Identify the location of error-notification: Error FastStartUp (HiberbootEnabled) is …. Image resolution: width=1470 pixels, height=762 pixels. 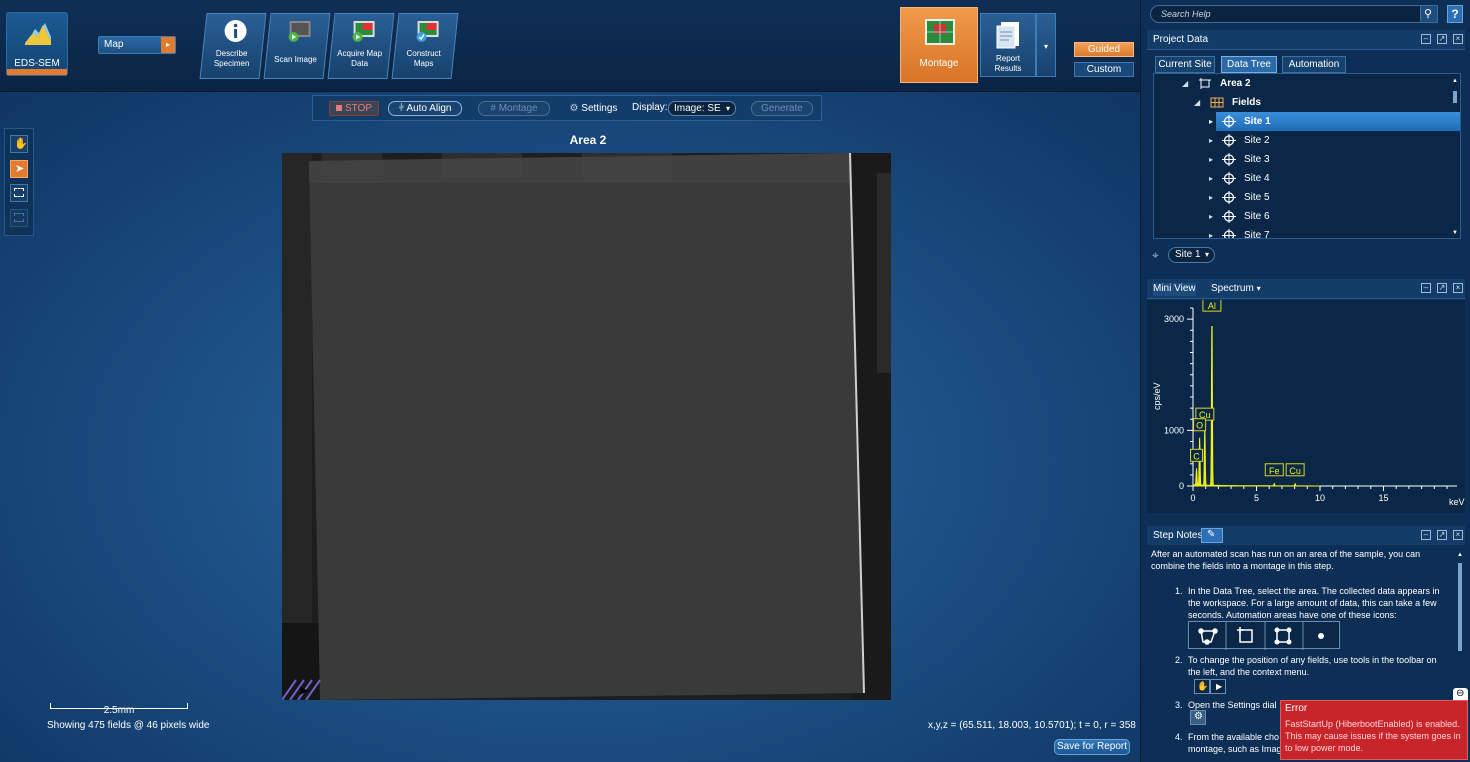
(1374, 730).